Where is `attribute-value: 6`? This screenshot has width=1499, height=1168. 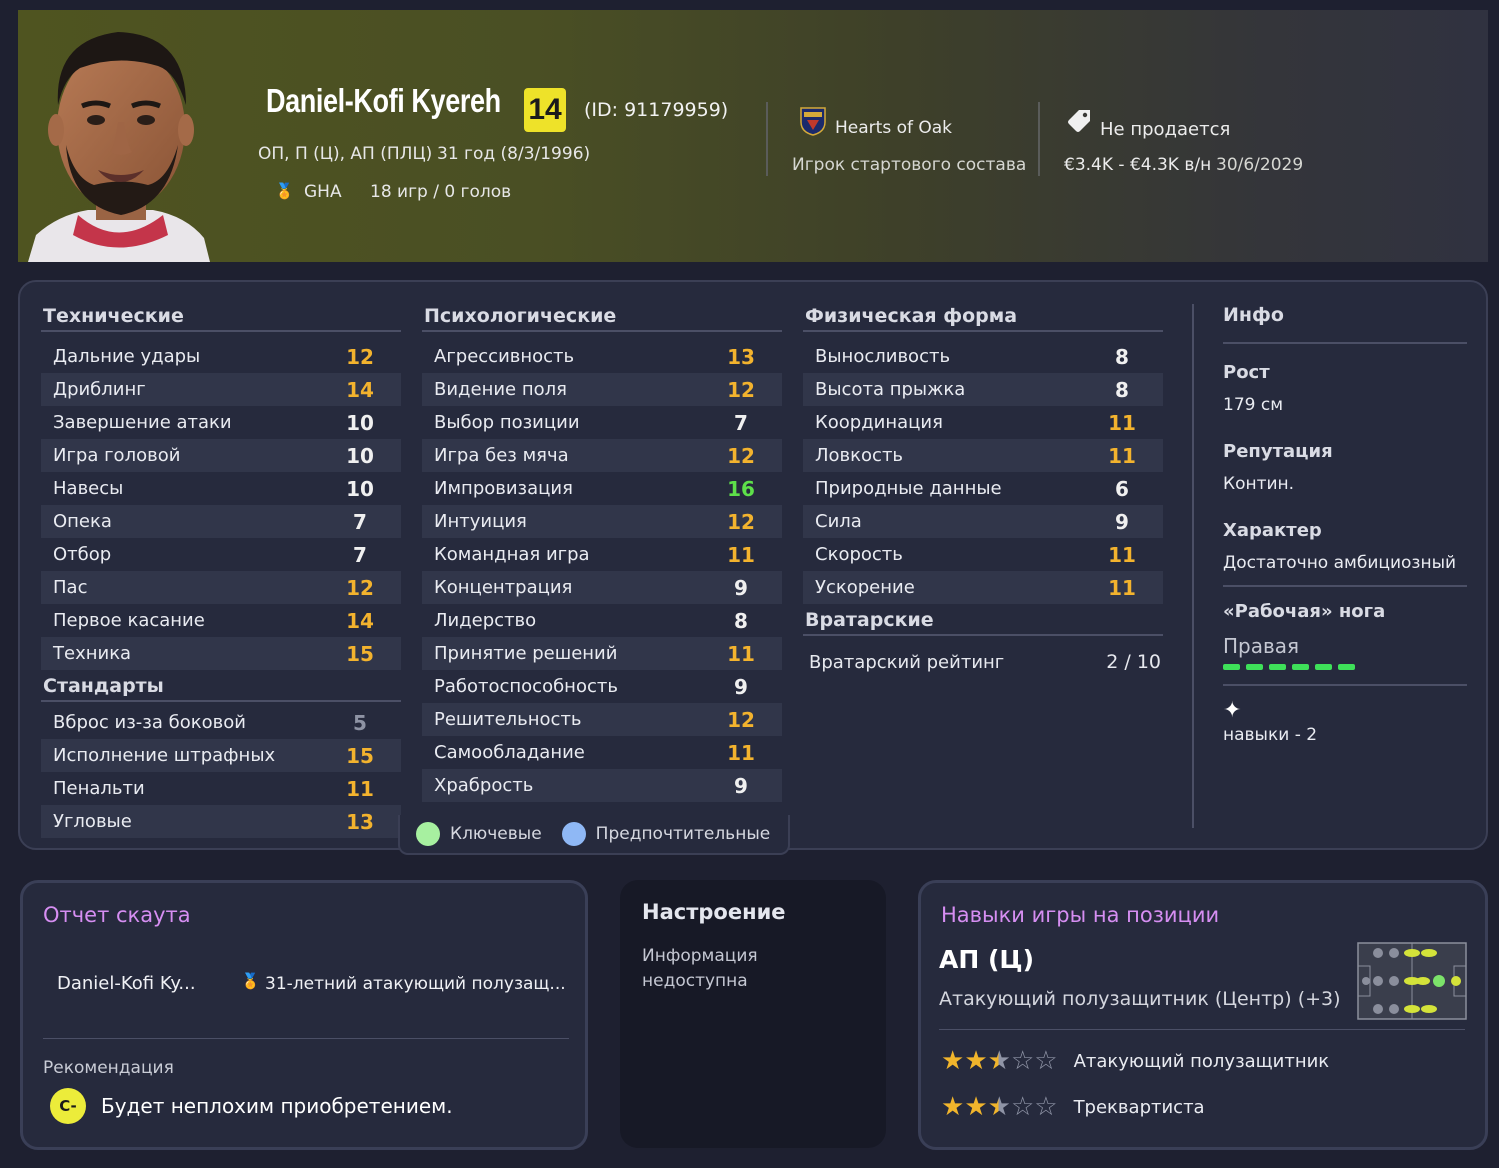 attribute-value: 6 is located at coordinates (1122, 488).